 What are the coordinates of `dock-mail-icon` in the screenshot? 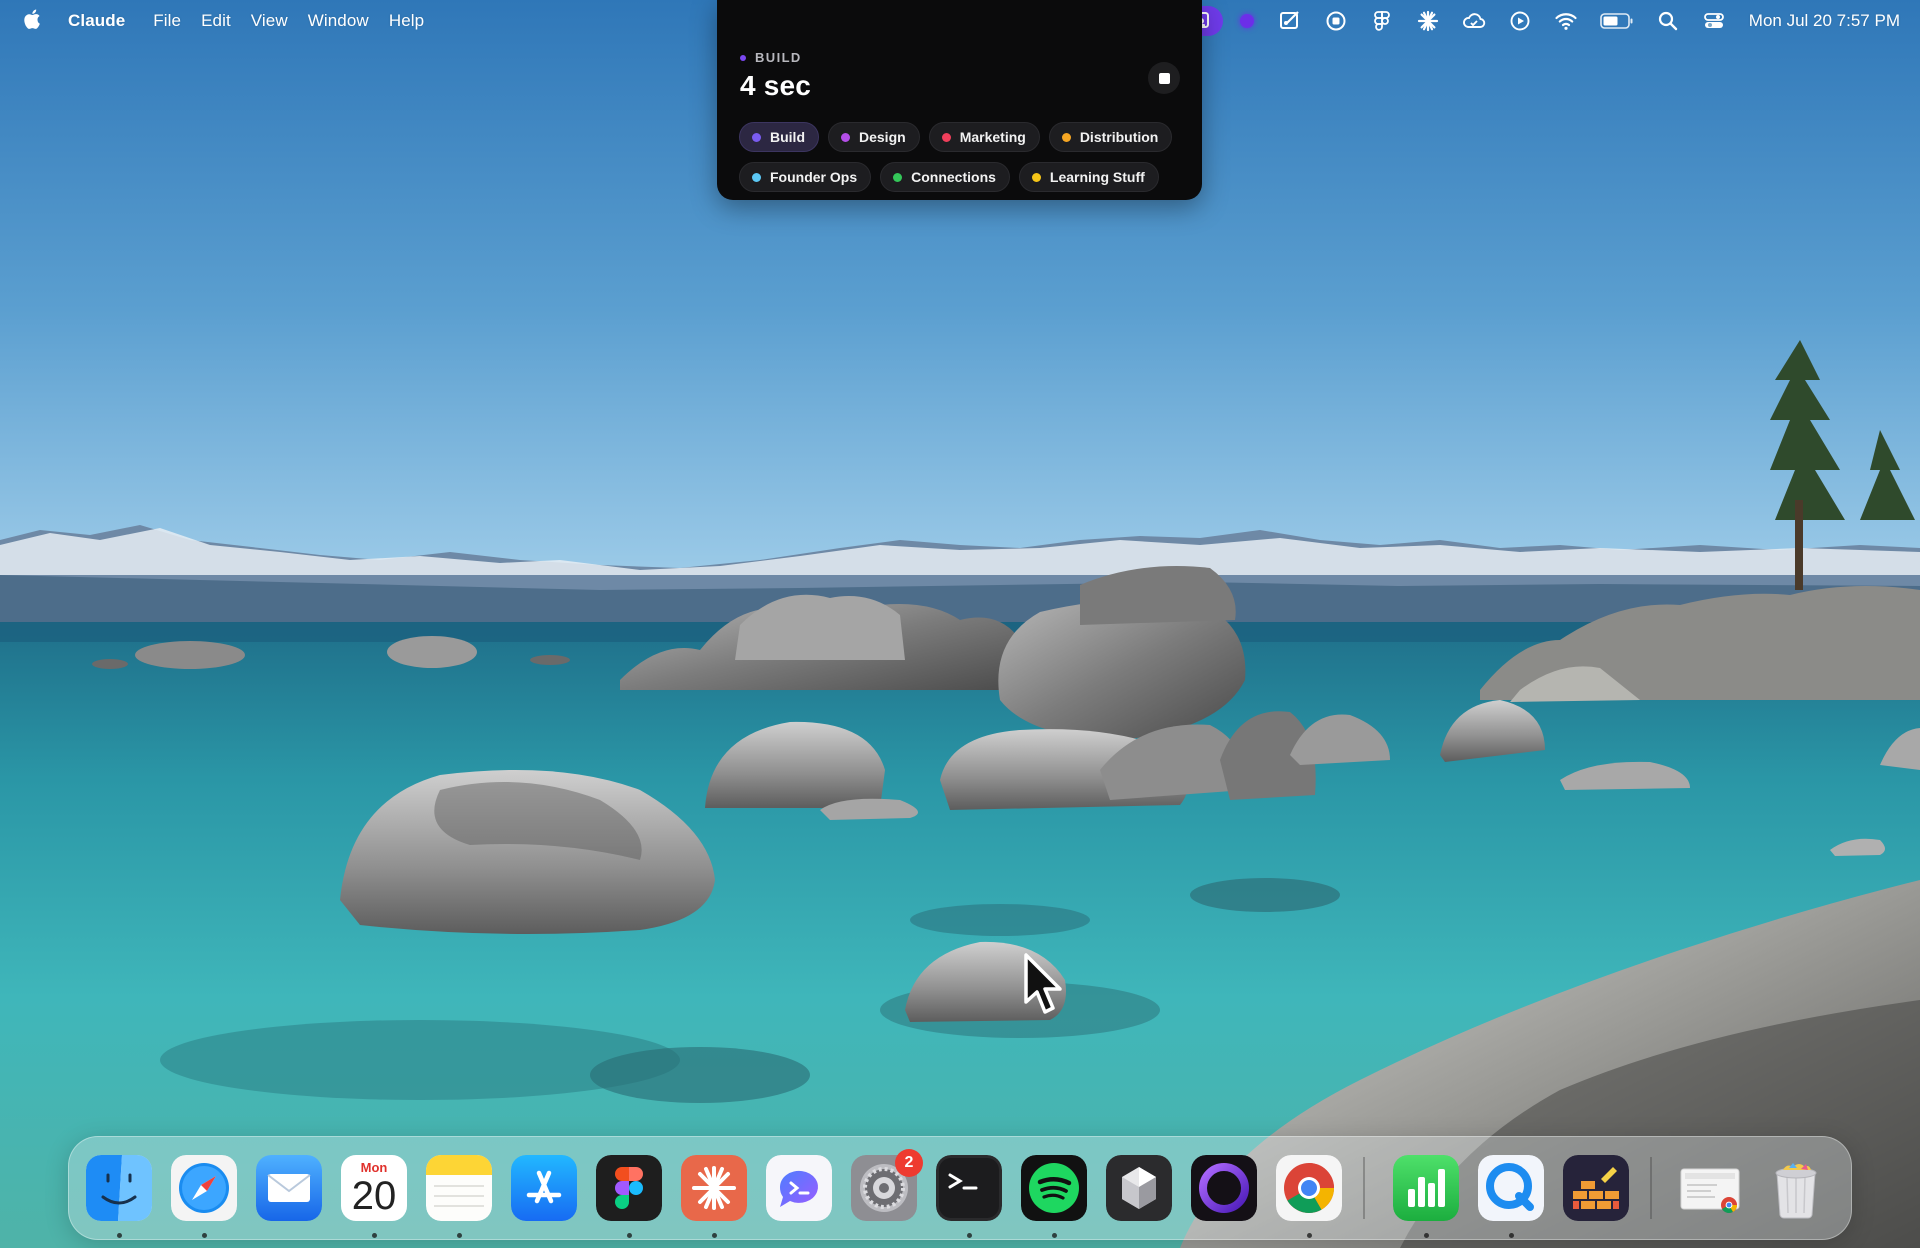 It's located at (289, 1188).